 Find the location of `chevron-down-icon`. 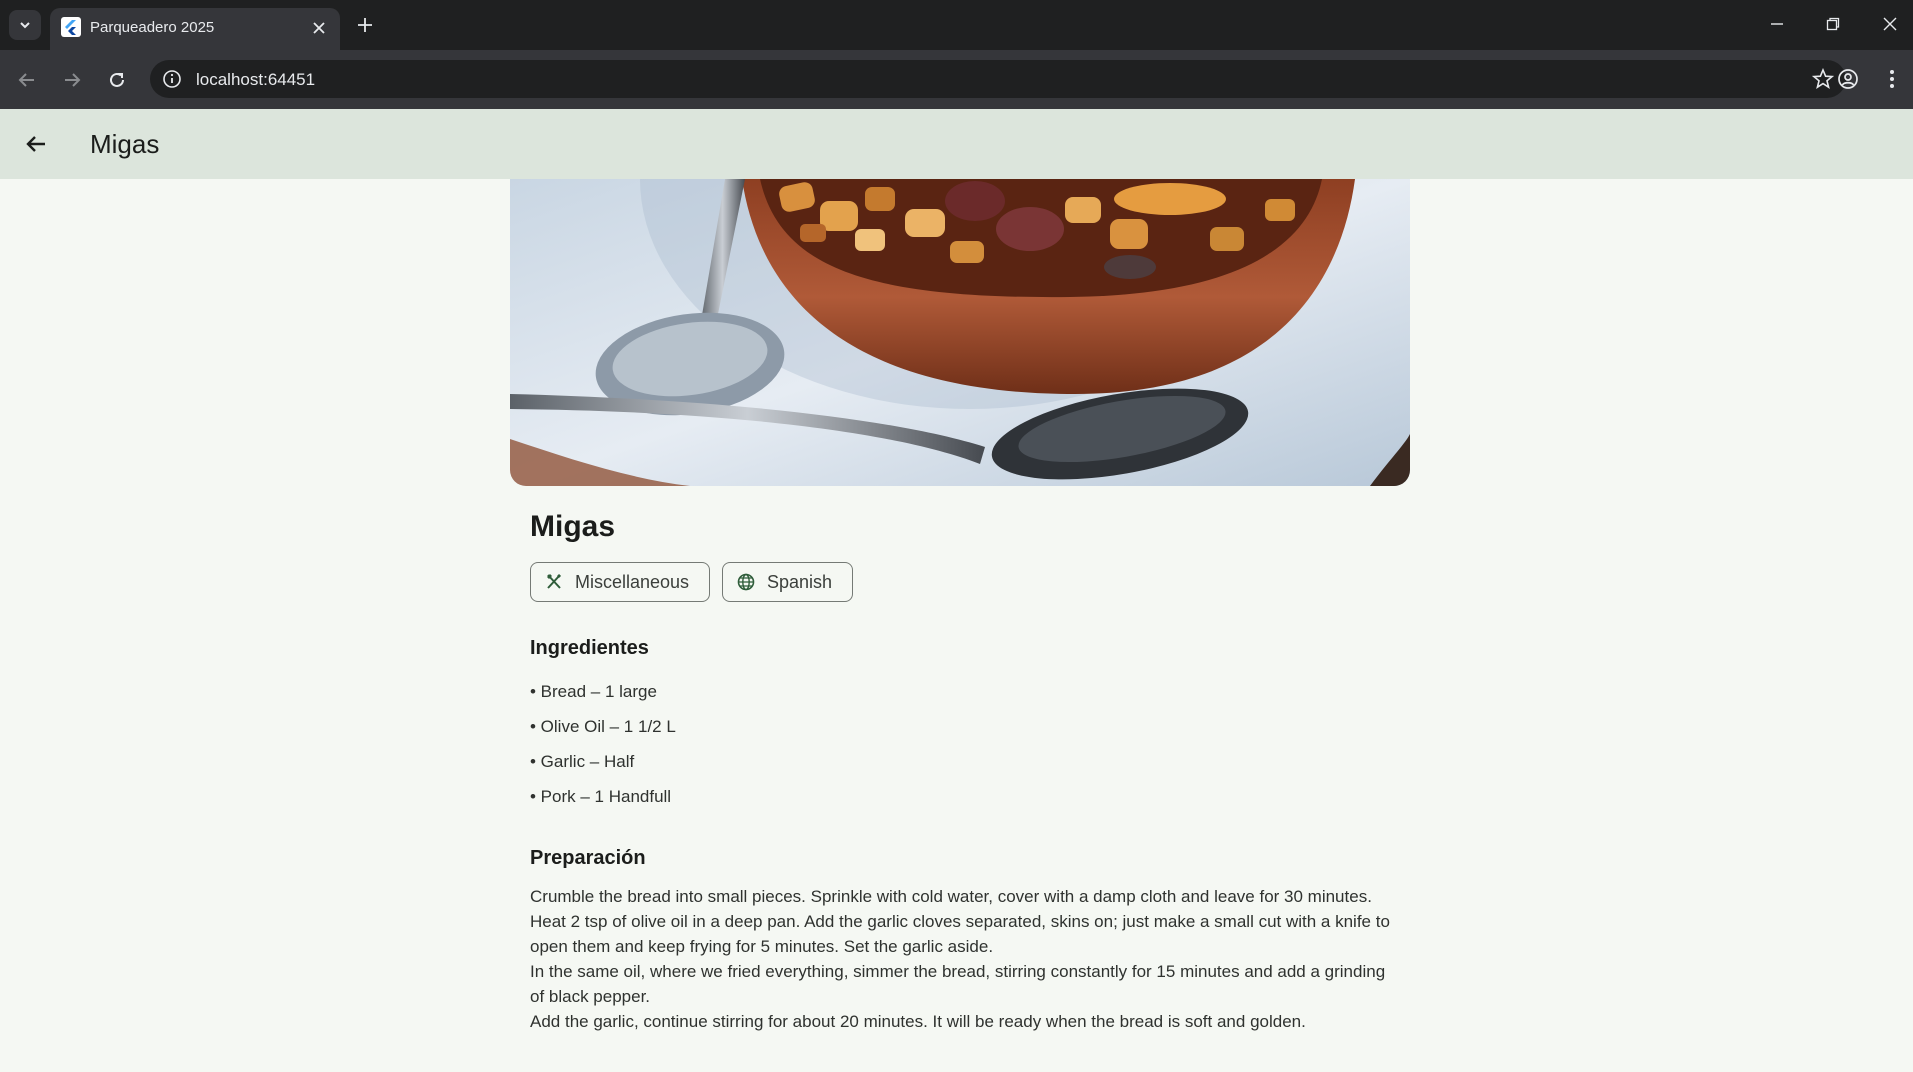

chevron-down-icon is located at coordinates (25, 25).